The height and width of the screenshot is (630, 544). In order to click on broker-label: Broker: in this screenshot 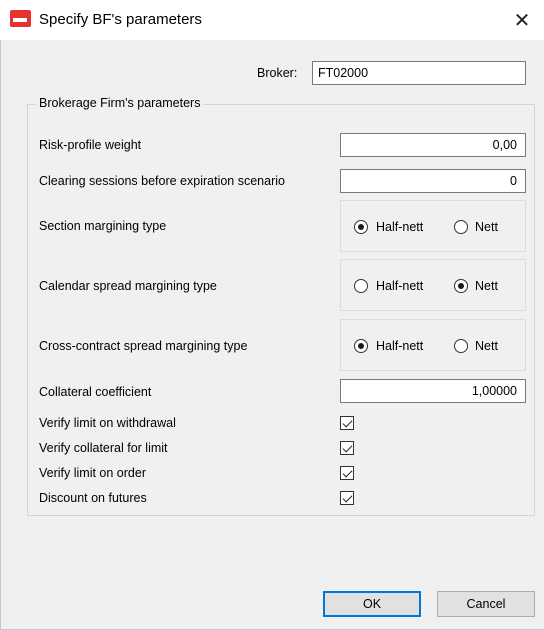, I will do `click(277, 73)`.